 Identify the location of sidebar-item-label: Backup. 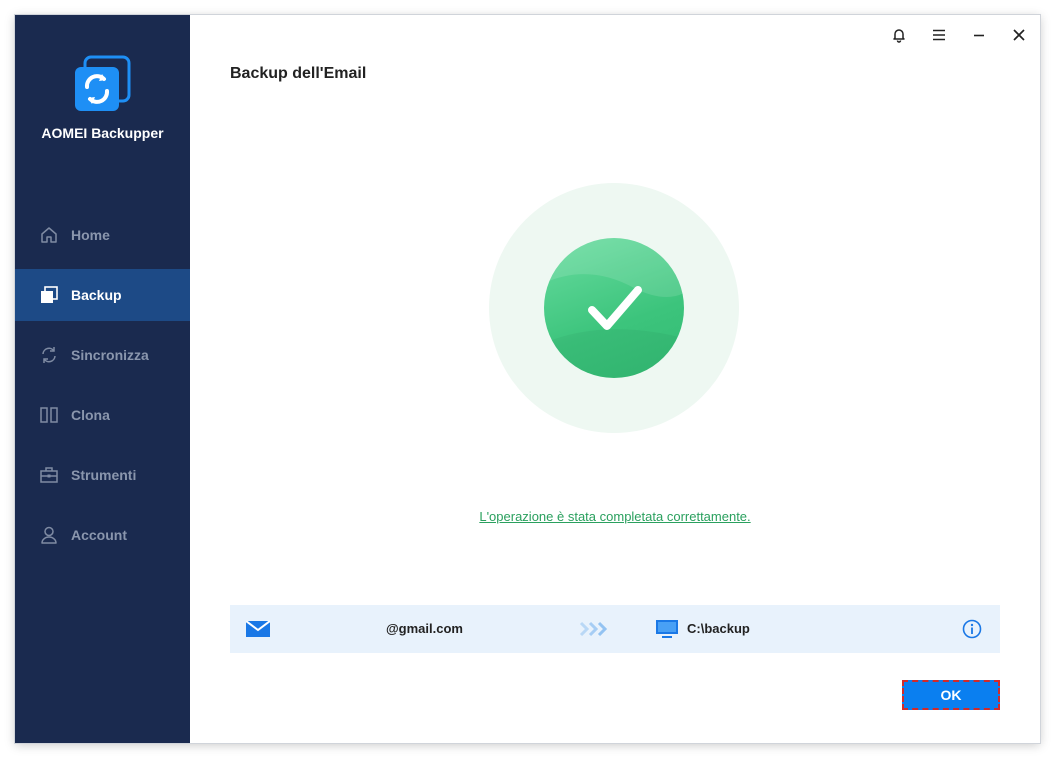
(96, 295).